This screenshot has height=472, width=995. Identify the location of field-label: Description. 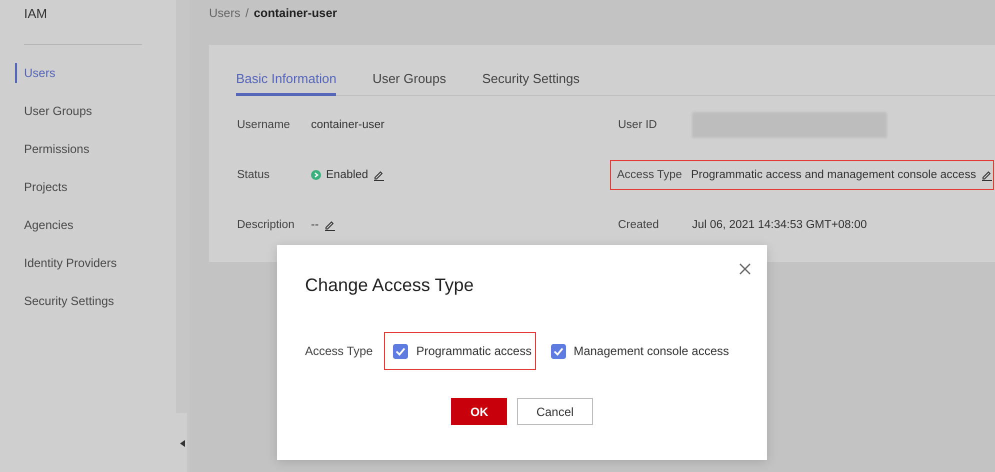
(266, 225).